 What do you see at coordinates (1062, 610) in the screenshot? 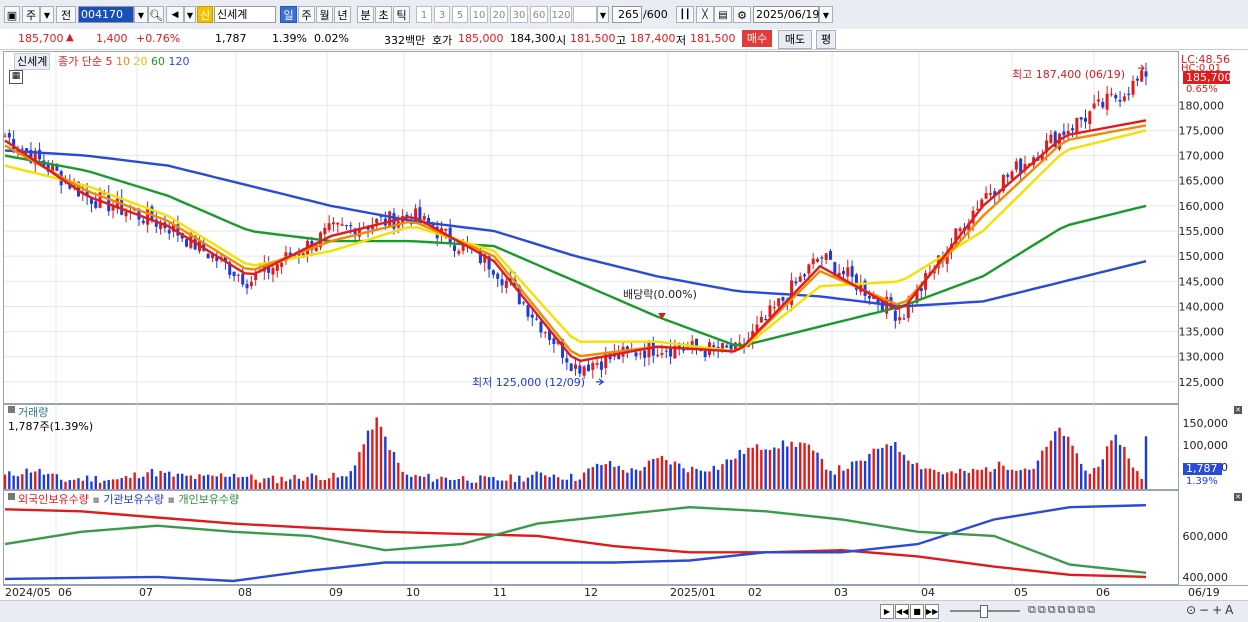
I see `bottom-tools-icons: ⧉⧉⧉⧉⧉⧉⧉` at bounding box center [1062, 610].